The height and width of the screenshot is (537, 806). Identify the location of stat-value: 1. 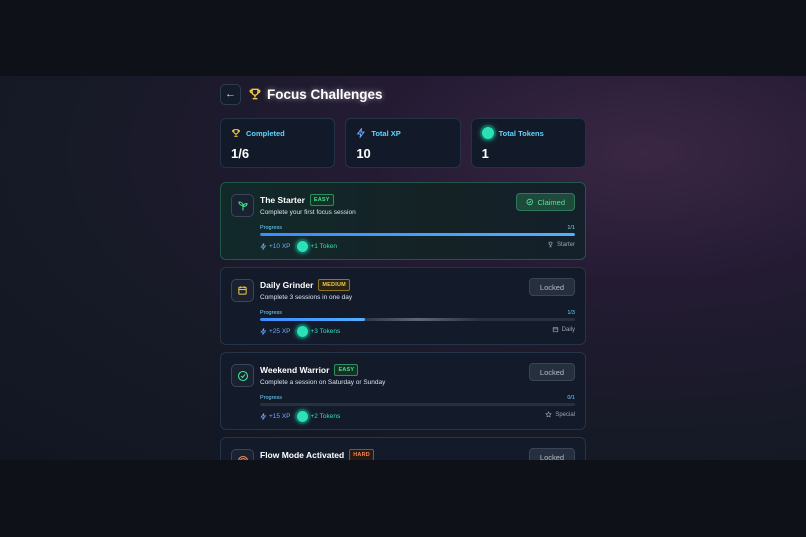
(485, 153).